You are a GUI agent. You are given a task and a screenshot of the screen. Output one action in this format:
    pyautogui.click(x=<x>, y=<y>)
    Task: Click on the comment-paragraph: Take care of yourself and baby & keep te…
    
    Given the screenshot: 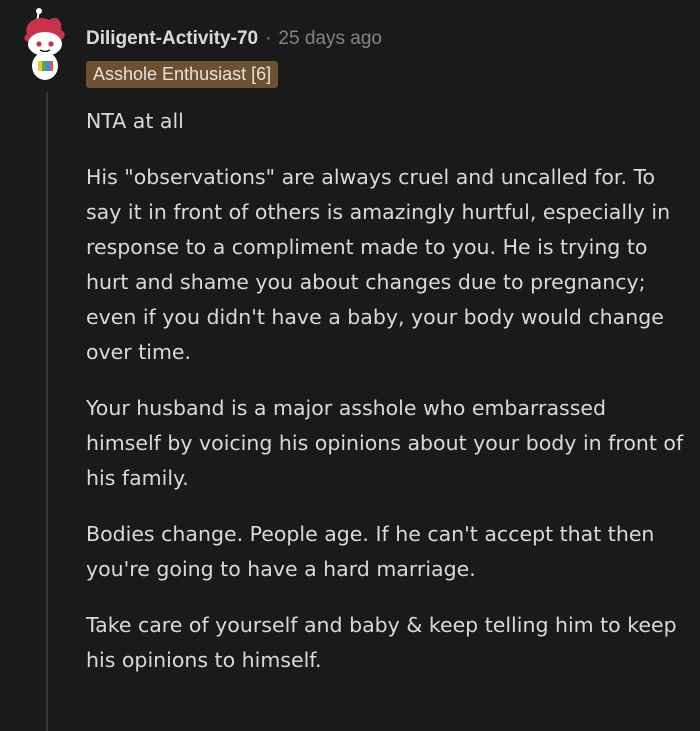 What is the action you would take?
    pyautogui.click(x=381, y=642)
    